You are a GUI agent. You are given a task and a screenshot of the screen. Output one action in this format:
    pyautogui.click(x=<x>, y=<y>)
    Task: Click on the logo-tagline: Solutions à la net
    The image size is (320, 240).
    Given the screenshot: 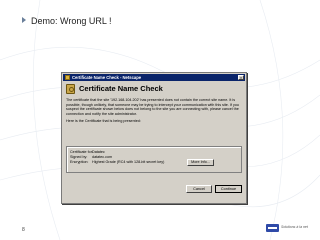 What is the action you would take?
    pyautogui.click(x=294, y=227)
    